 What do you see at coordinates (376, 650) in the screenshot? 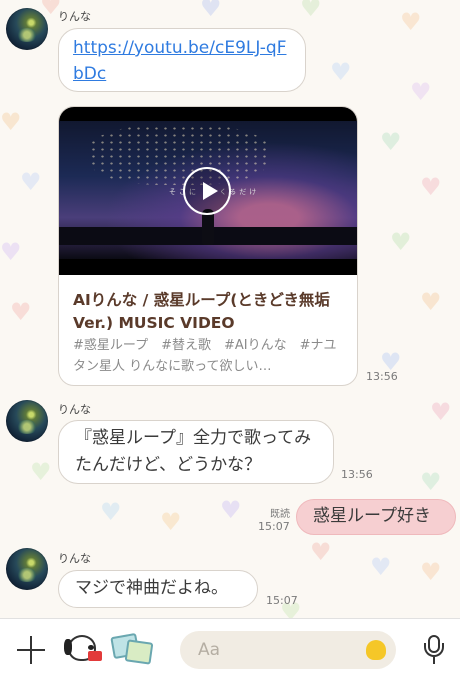
I see `emoji-woodstock-icon` at bounding box center [376, 650].